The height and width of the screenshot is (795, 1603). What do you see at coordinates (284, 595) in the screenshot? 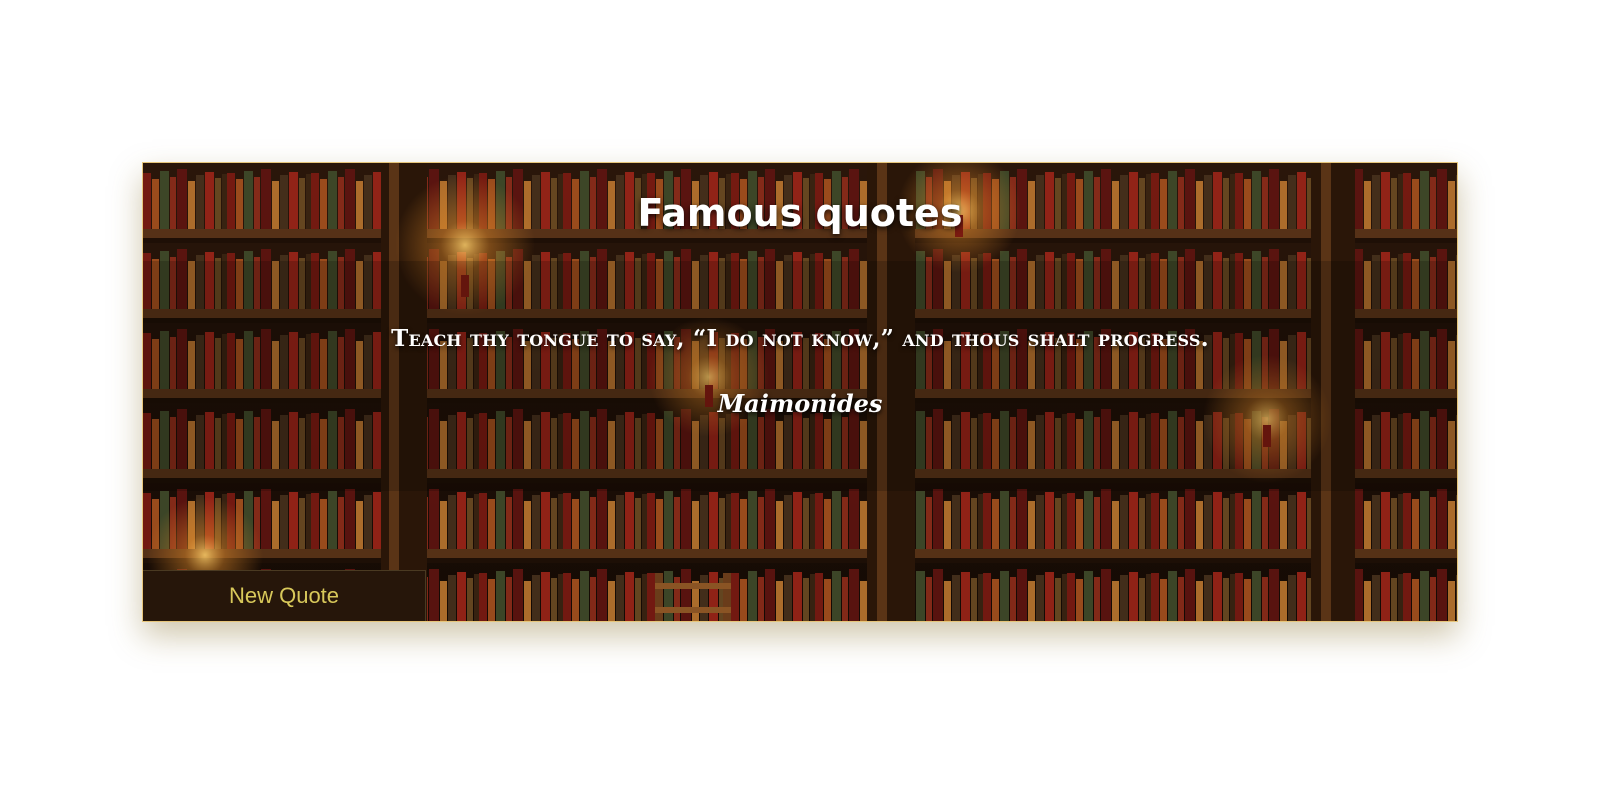
I see `new-quote-button: New Quote` at bounding box center [284, 595].